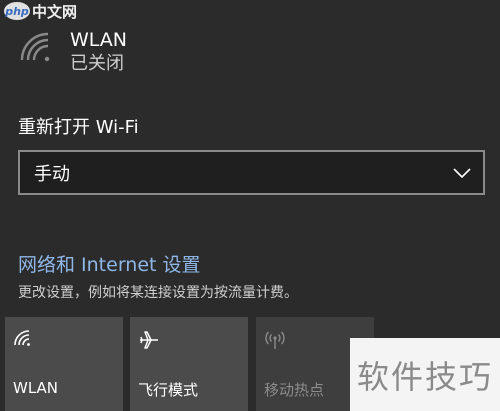  Describe the element at coordinates (149, 340) in the screenshot. I see `airplane-icon` at that location.